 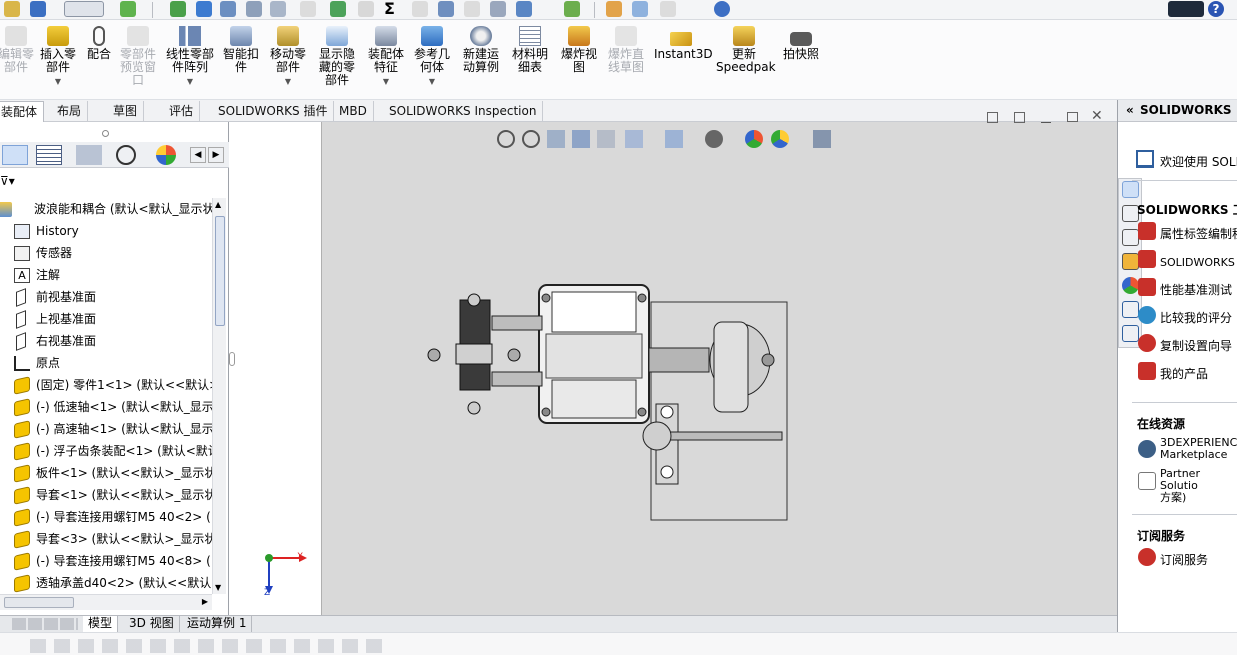 I want to click on tool-link: SOLIDWORKS R, so click(x=1198, y=263).